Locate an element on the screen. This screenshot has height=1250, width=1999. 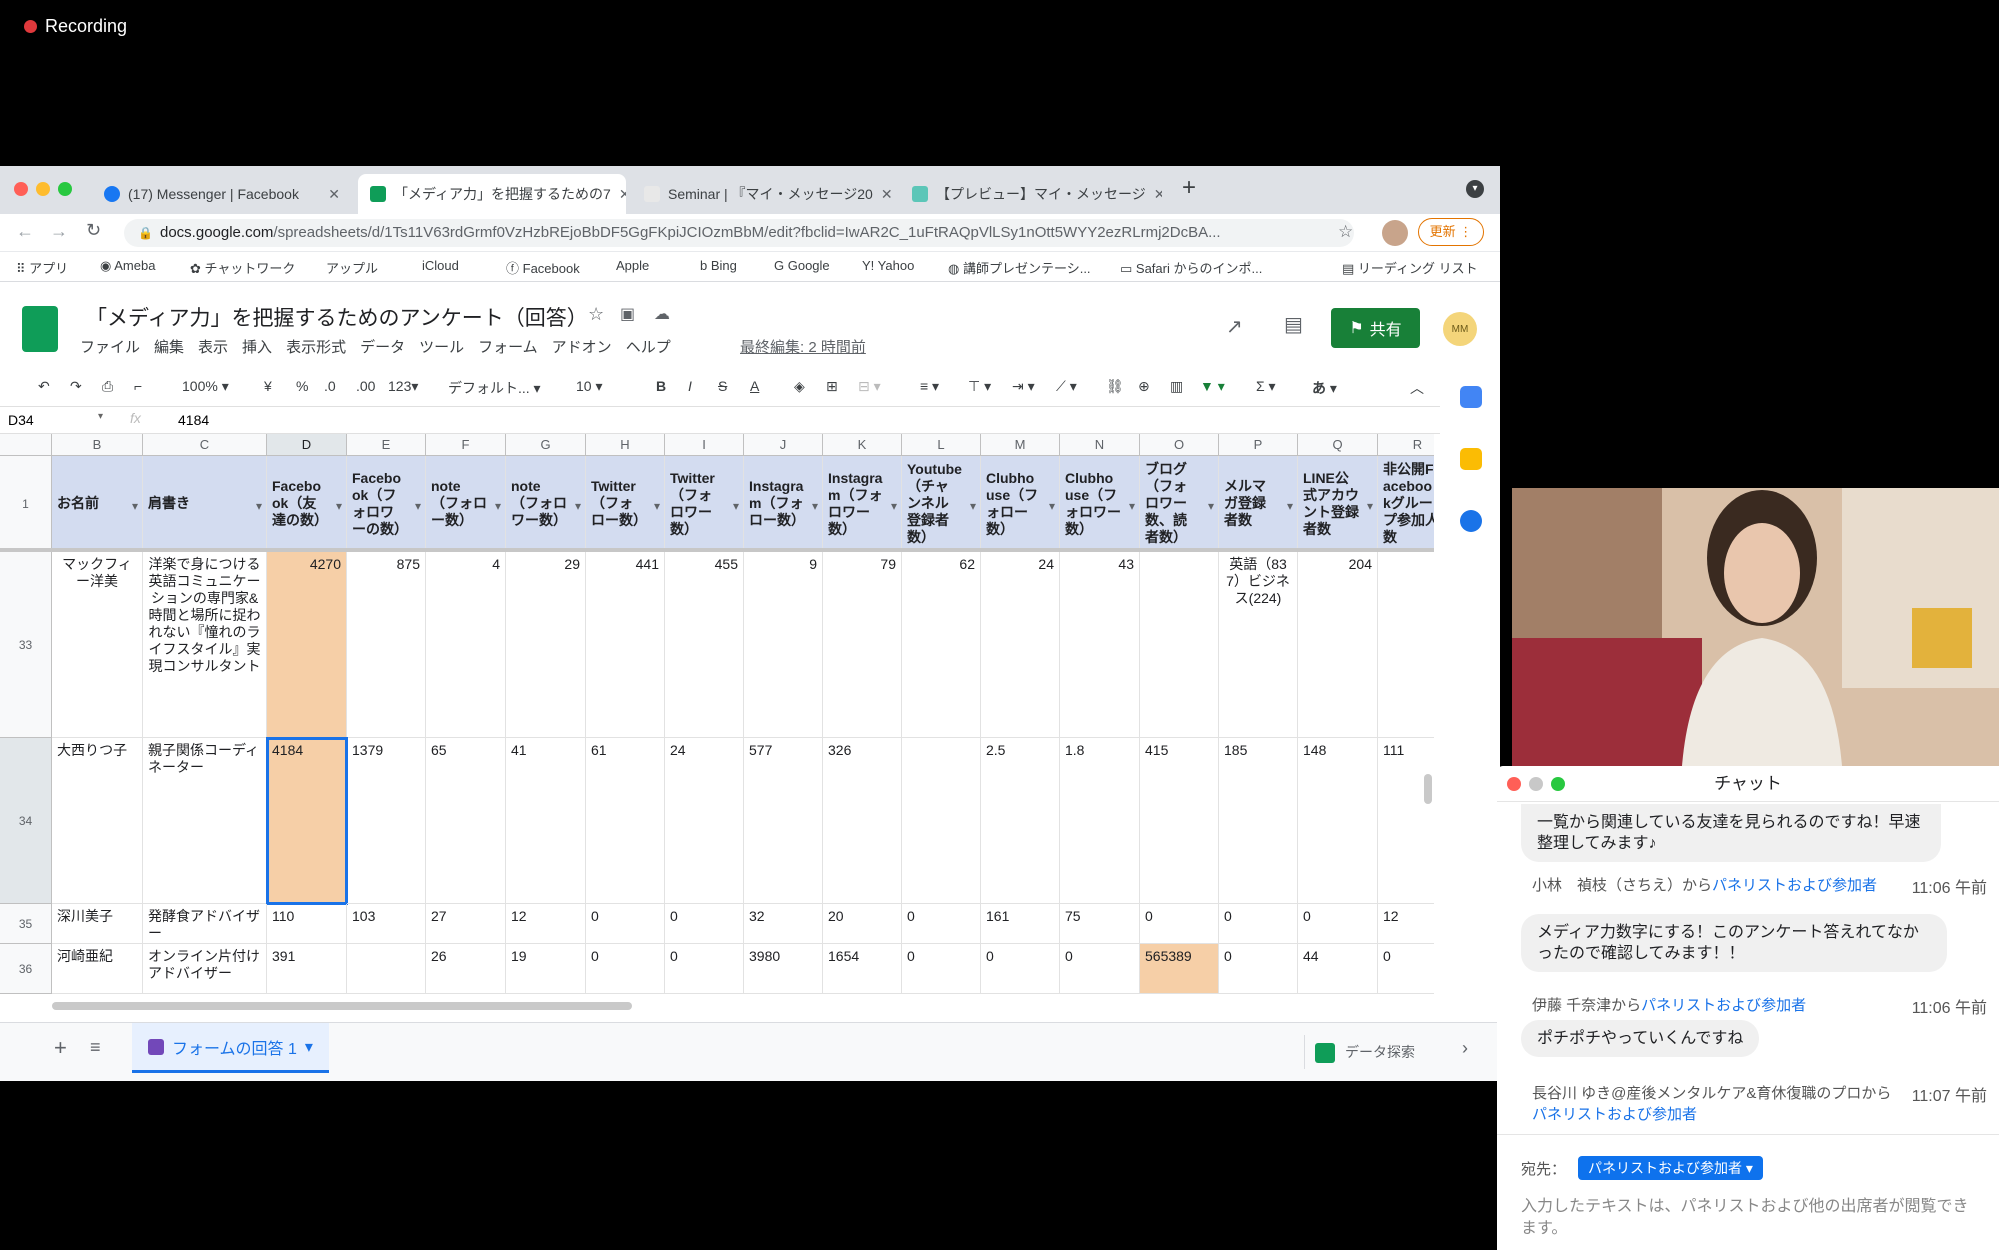
column-header-C: C is located at coordinates (205, 445).